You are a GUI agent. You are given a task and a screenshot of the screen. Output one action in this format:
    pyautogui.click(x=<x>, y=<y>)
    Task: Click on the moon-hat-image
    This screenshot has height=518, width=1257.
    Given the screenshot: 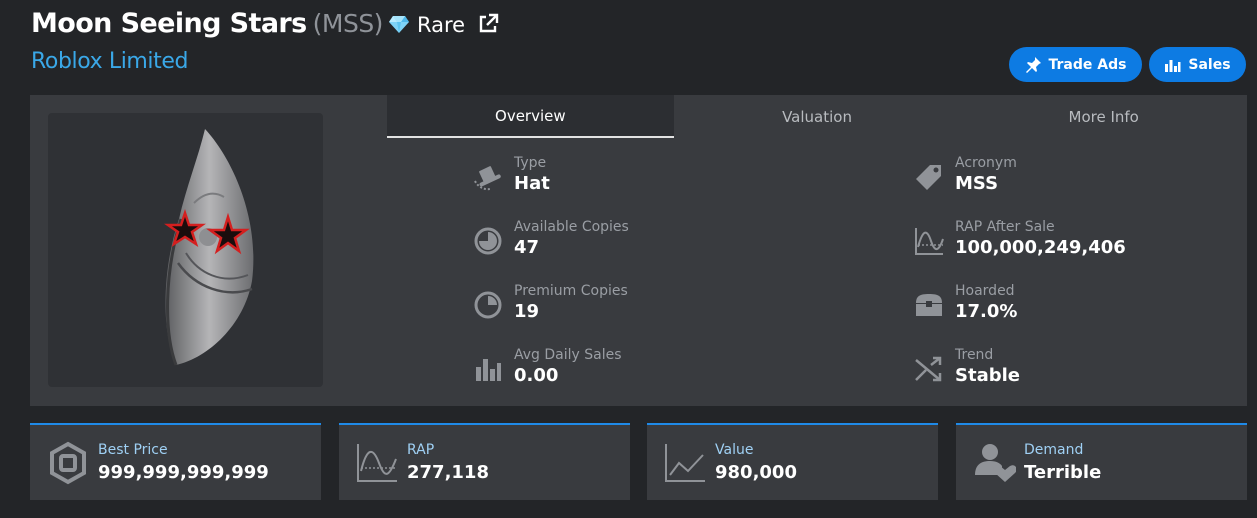 What is the action you would take?
    pyautogui.click(x=209, y=247)
    